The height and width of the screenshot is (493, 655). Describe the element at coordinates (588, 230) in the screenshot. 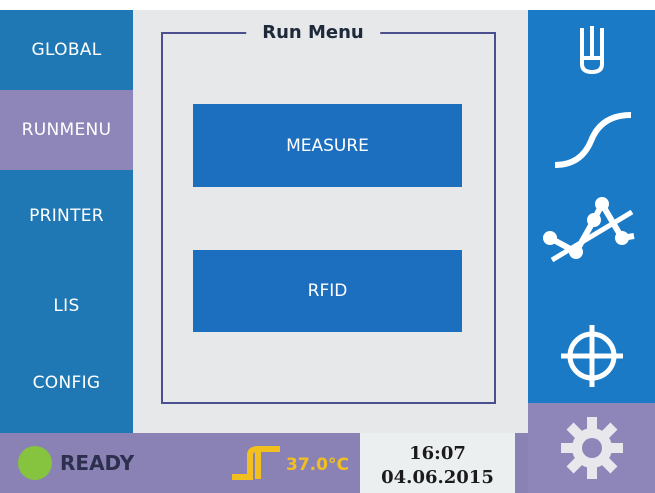

I see `qc-chart-icon` at that location.